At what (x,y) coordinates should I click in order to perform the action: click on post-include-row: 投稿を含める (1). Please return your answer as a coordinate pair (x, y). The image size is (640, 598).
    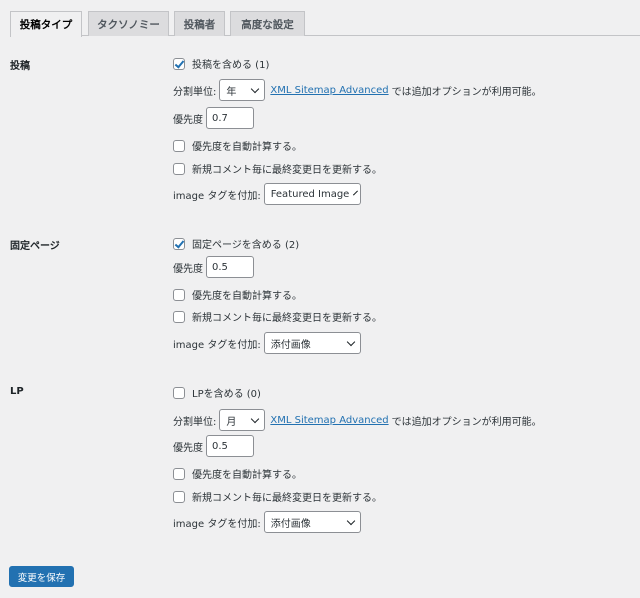
    Looking at the image, I should click on (221, 63).